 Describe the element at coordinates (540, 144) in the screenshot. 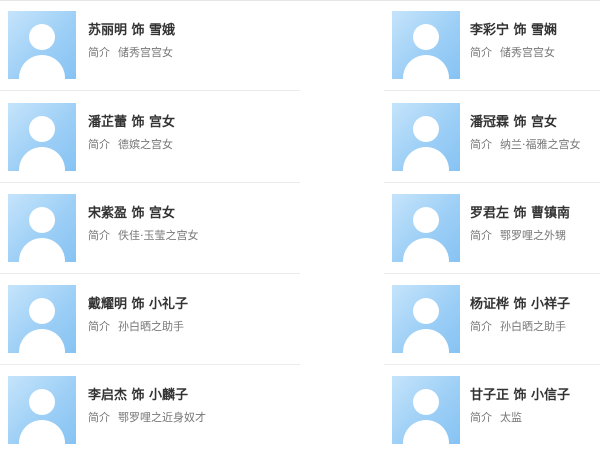

I see `intro-text: 纳兰·福雅之宫女` at that location.